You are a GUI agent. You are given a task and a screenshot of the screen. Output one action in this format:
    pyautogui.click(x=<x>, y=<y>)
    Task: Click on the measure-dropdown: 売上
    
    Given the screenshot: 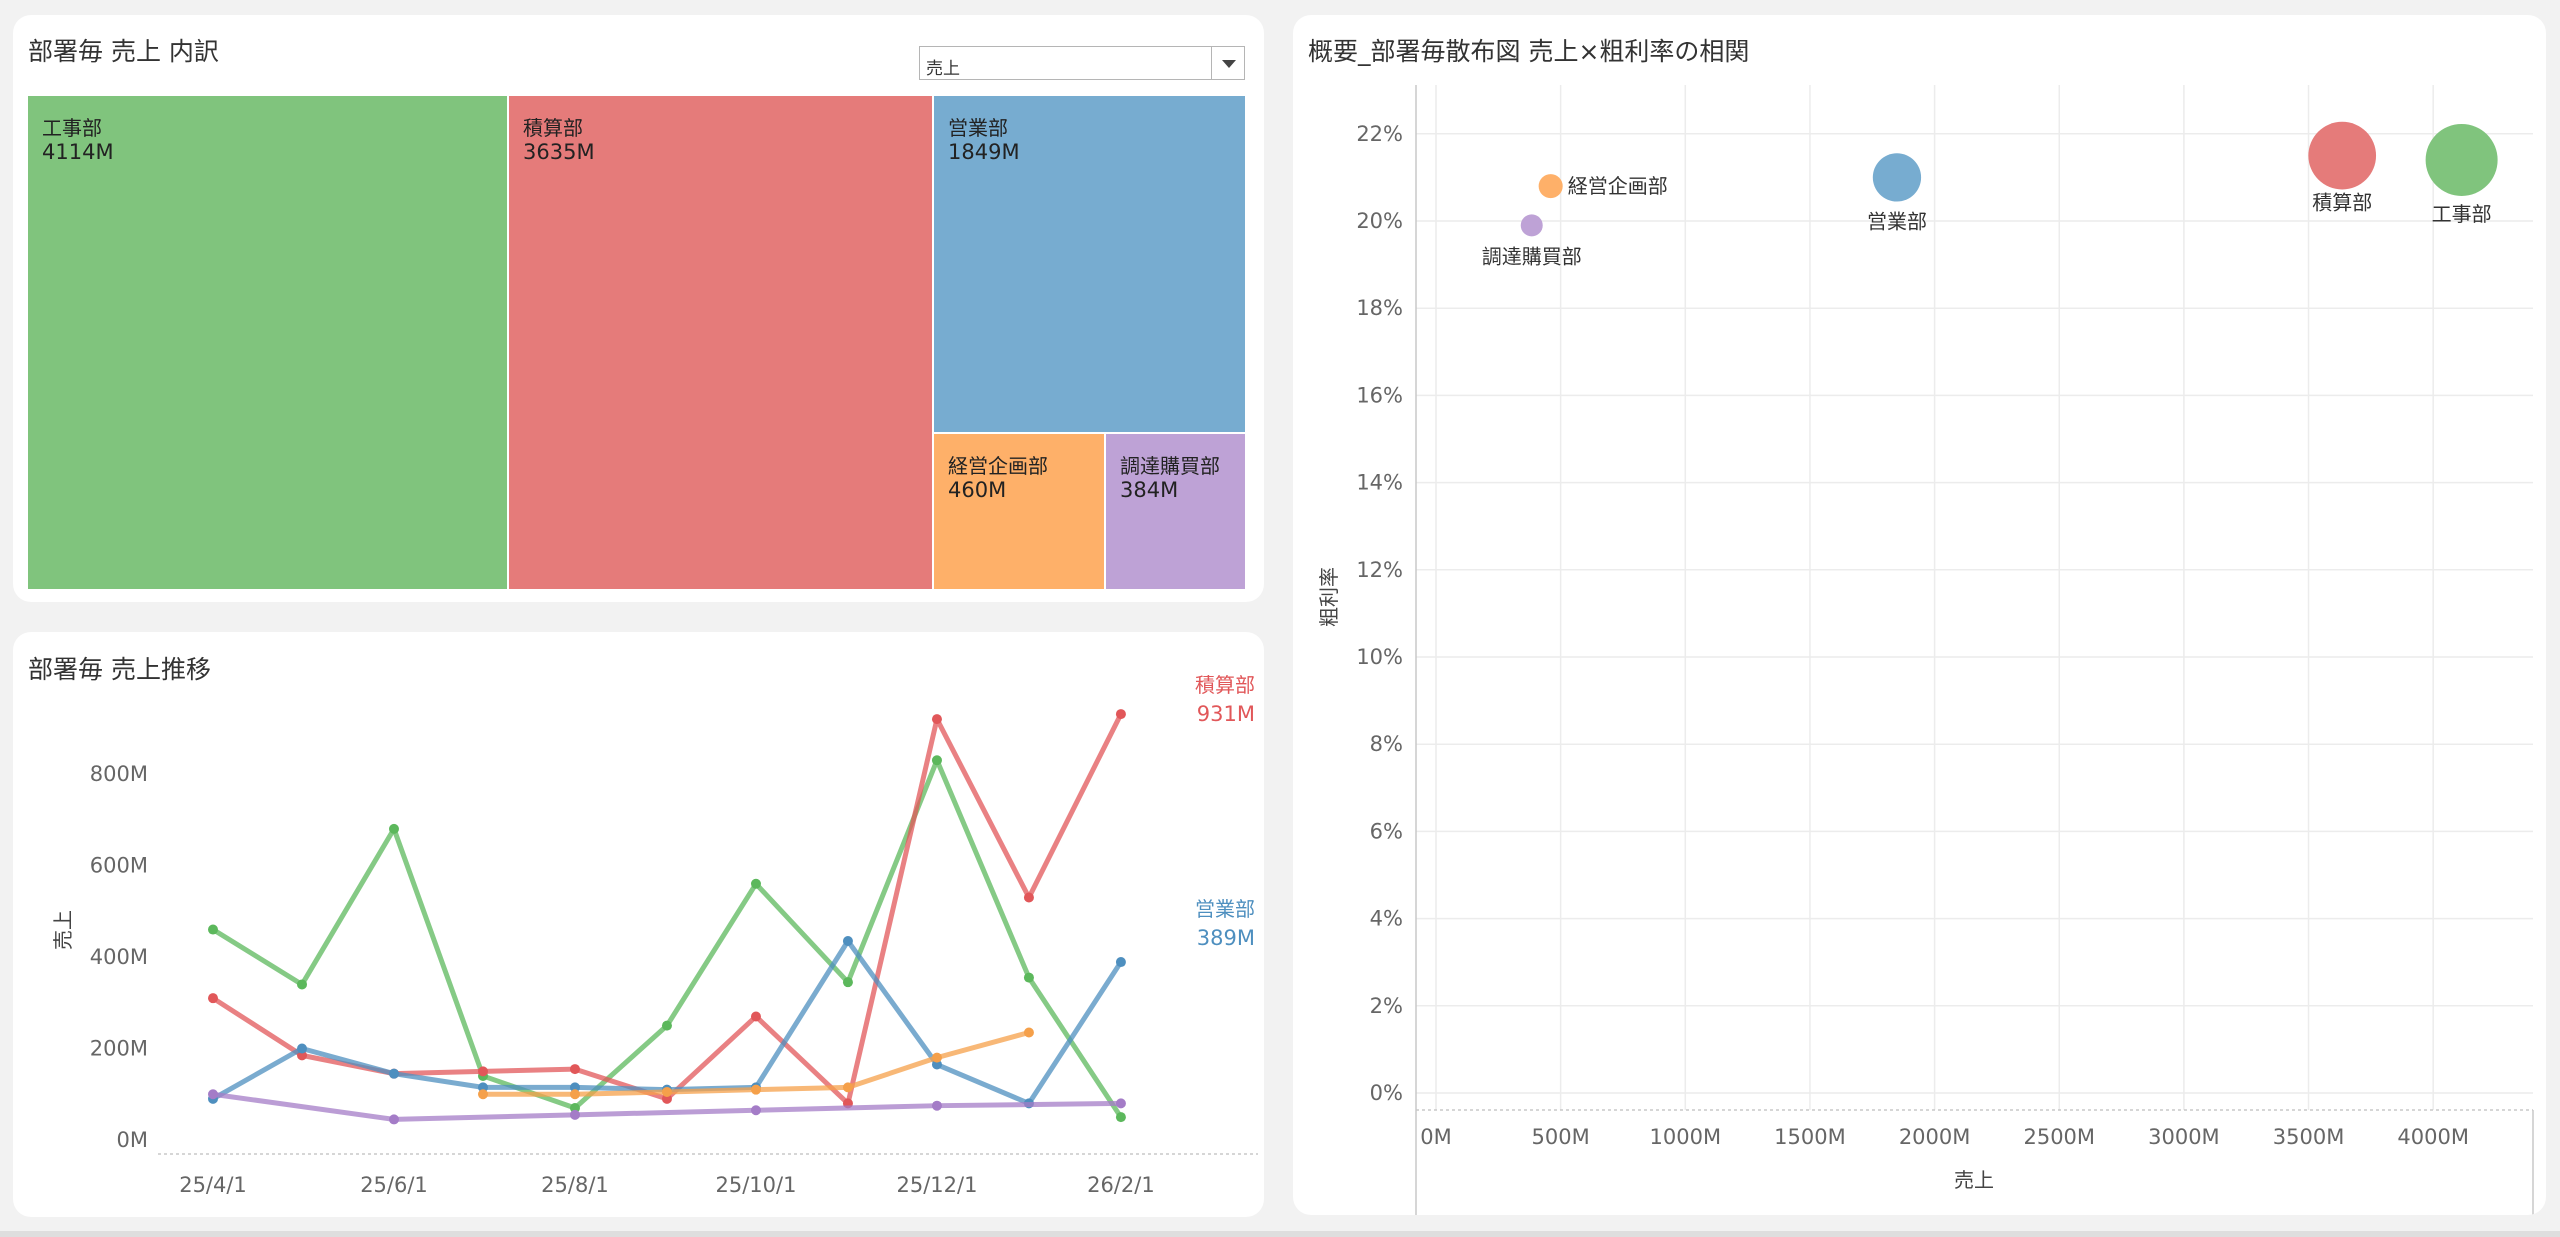 What is the action you would take?
    pyautogui.click(x=1082, y=63)
    